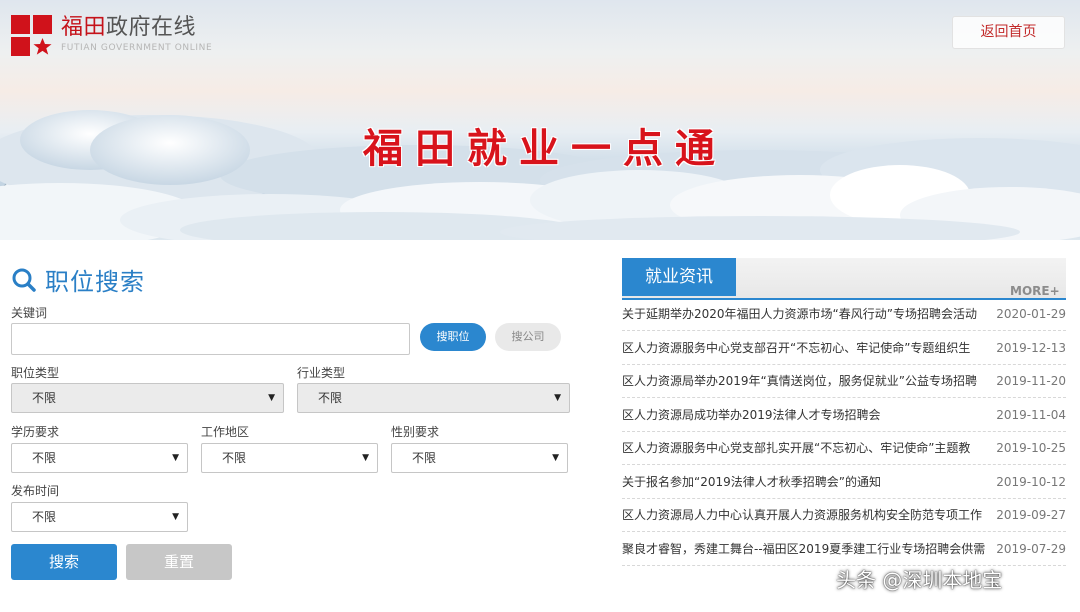 The width and height of the screenshot is (1080, 612). I want to click on date-select: 不限 ▼, so click(99, 517).